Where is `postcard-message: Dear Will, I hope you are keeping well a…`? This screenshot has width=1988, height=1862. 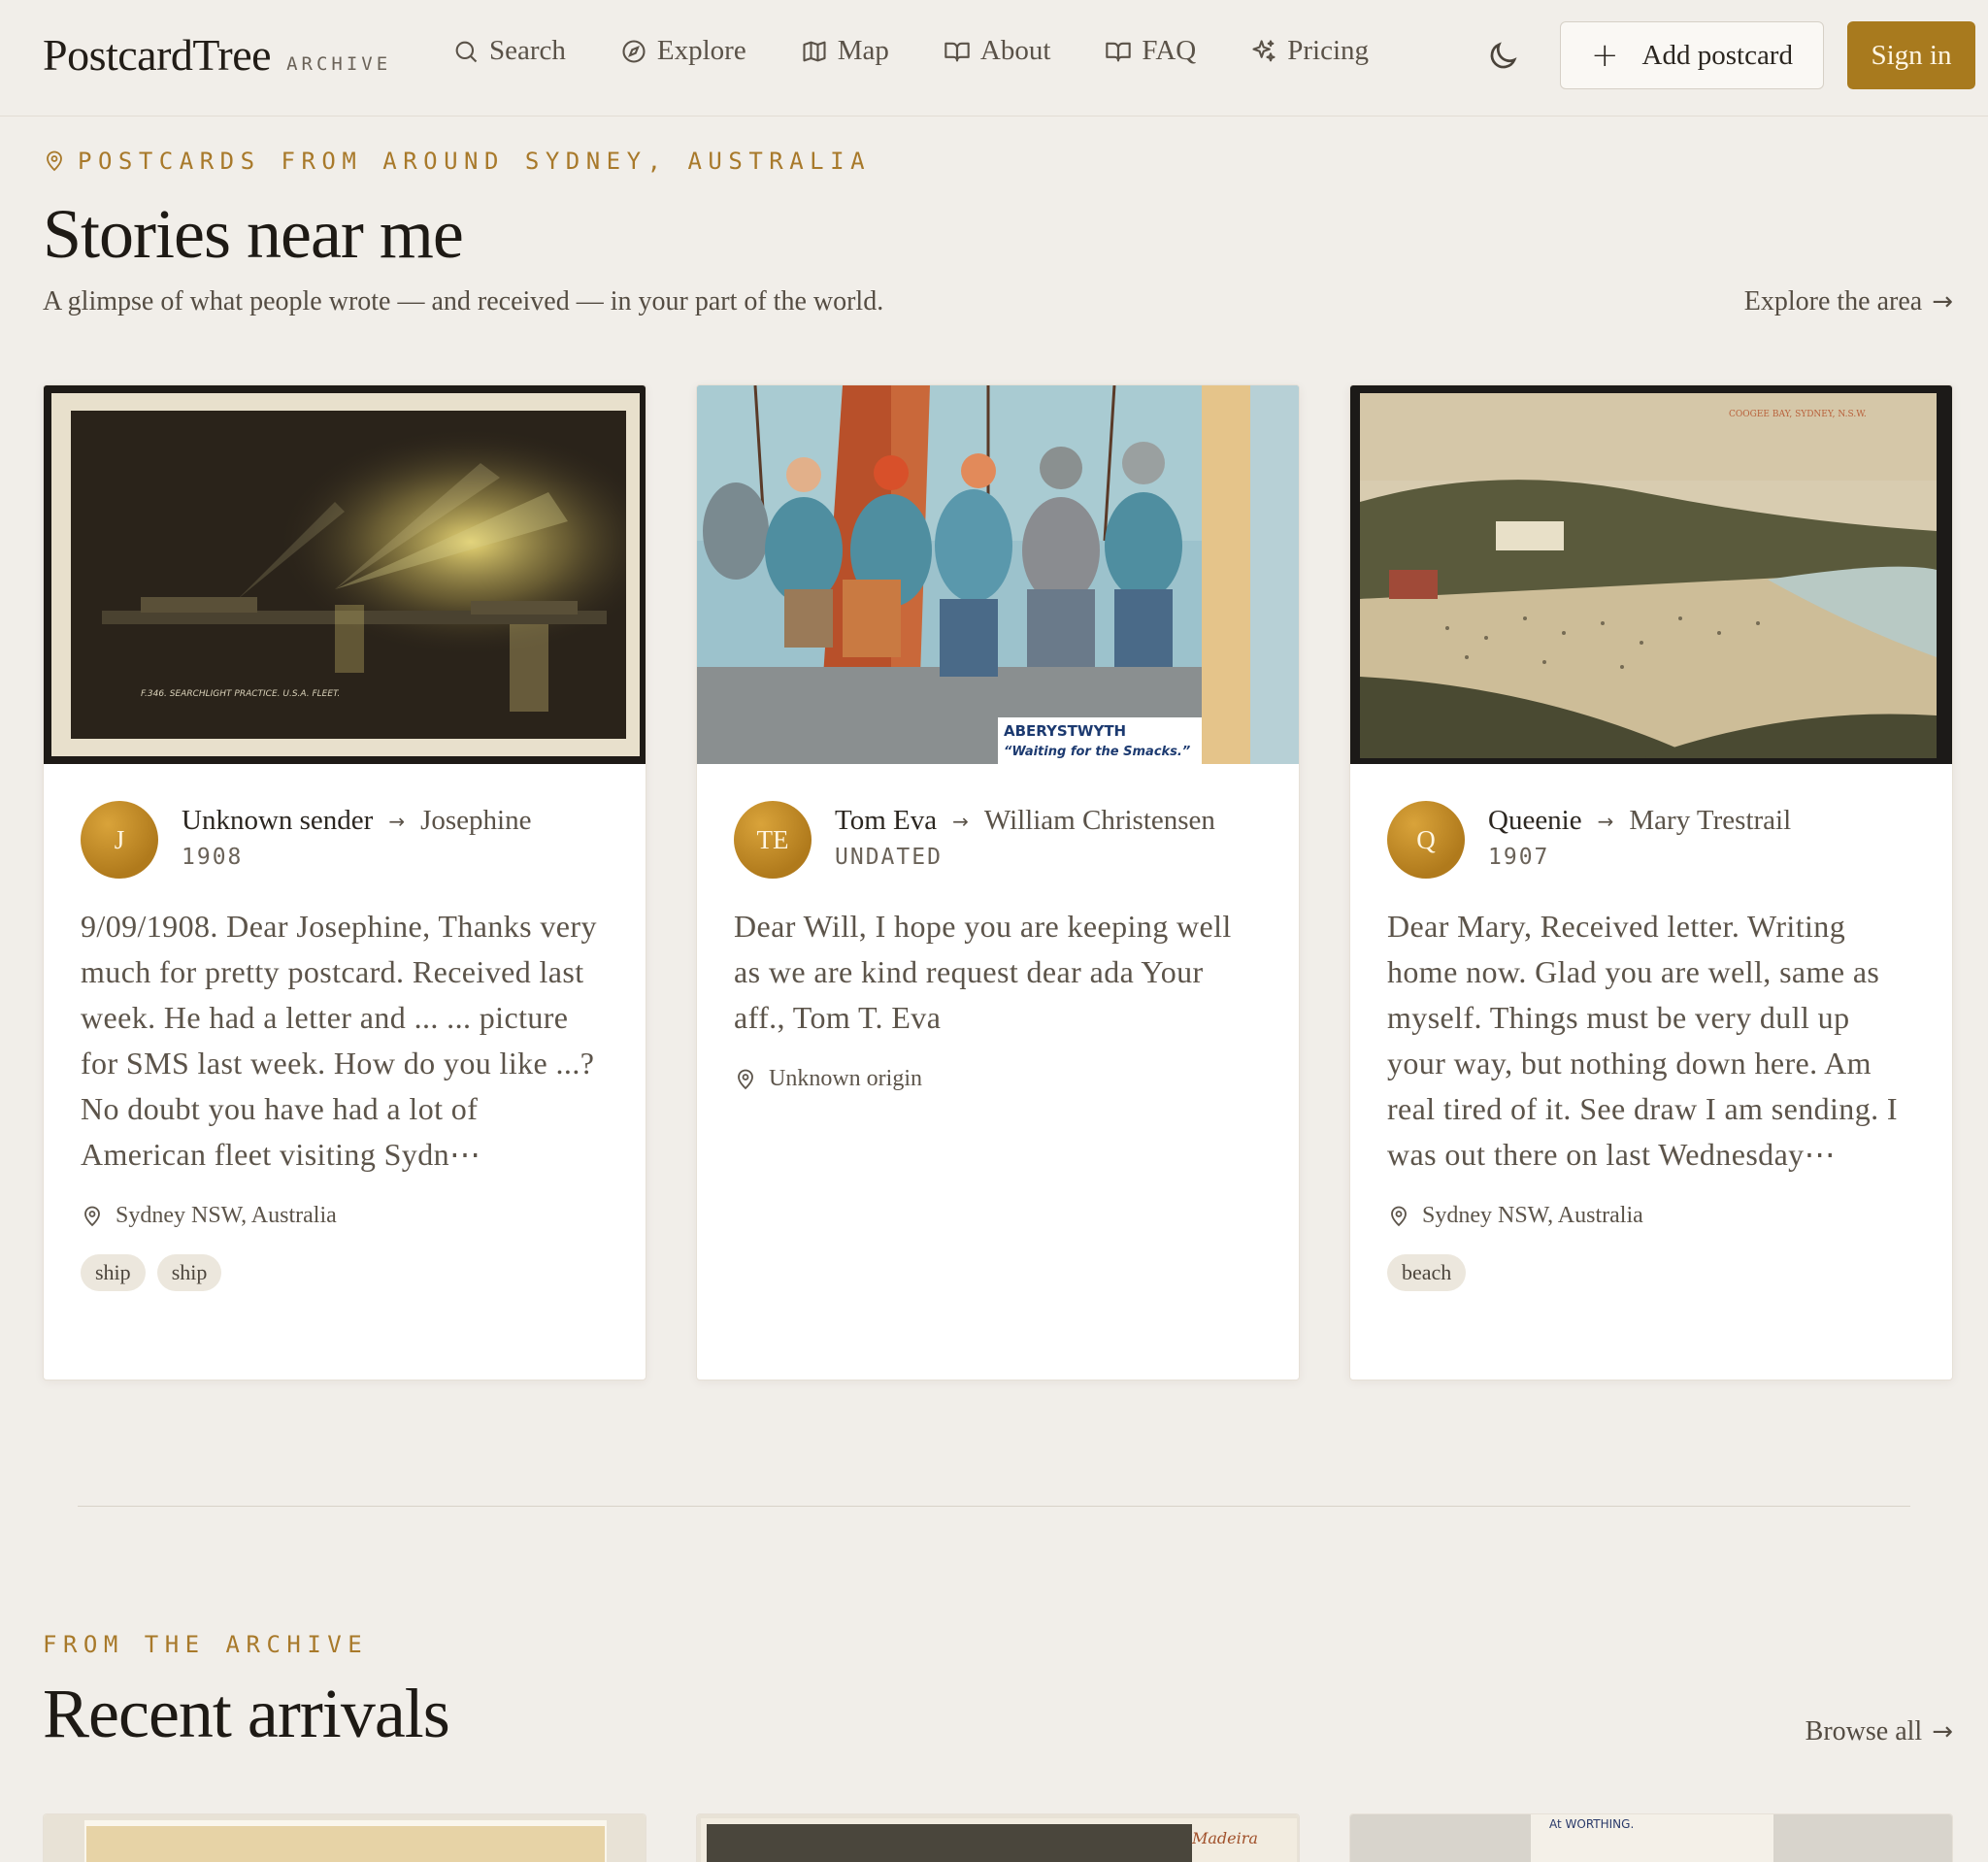 postcard-message: Dear Will, I hope you are keeping well a… is located at coordinates (983, 972).